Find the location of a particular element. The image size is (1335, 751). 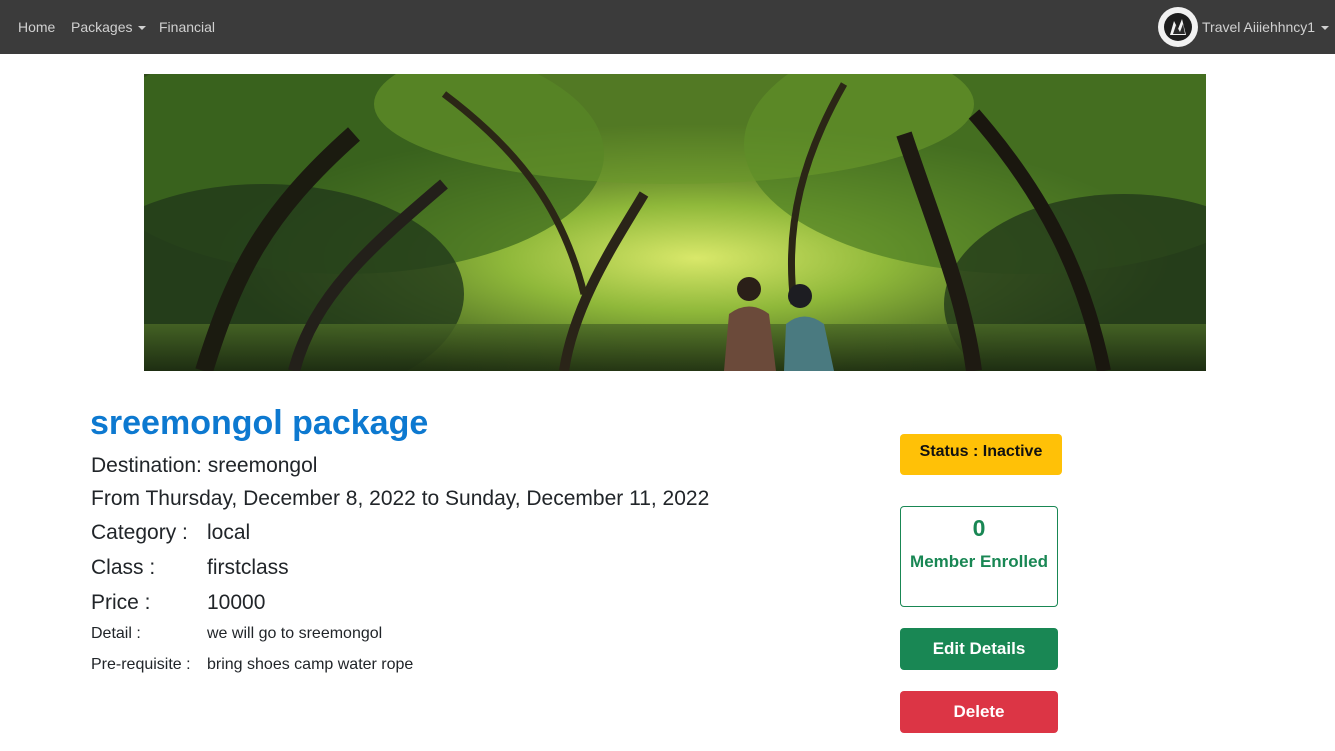

price-label: Price : is located at coordinates (121, 602).